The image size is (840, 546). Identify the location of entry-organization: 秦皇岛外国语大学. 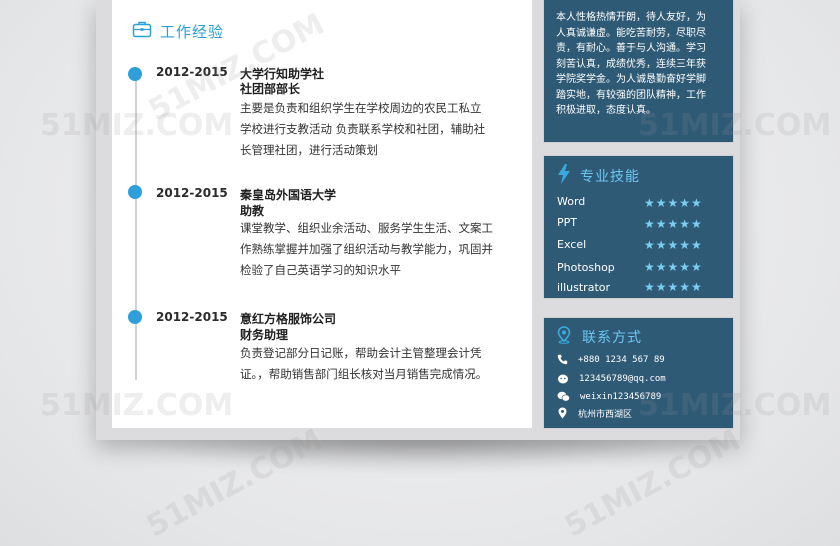
(288, 195).